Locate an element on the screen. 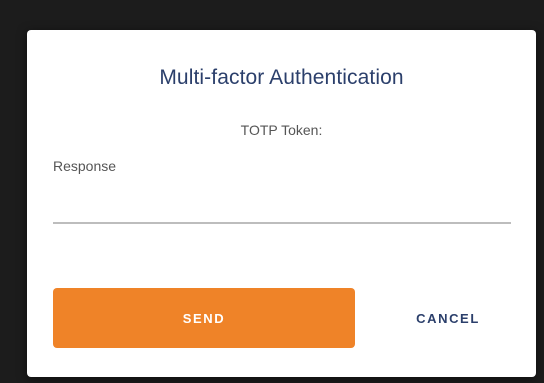 The height and width of the screenshot is (383, 544). dialog-subtitle: TOTP Token: is located at coordinates (281, 130).